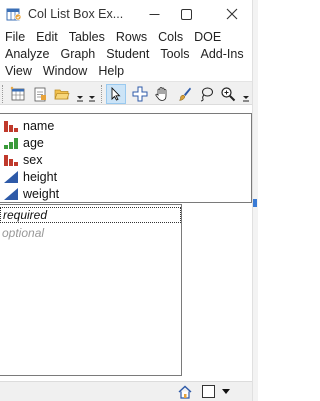 The width and height of the screenshot is (320, 401). I want to click on new-data-table-button, so click(18, 94).